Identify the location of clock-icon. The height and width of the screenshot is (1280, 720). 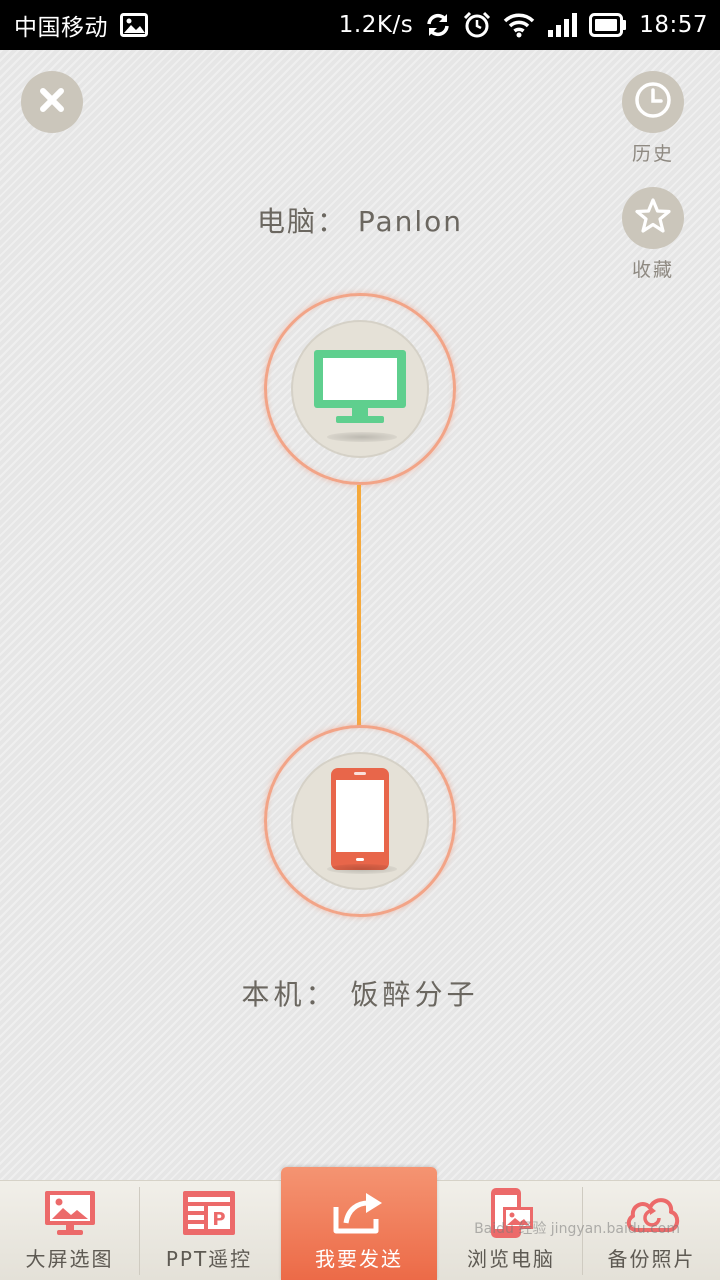
(653, 102).